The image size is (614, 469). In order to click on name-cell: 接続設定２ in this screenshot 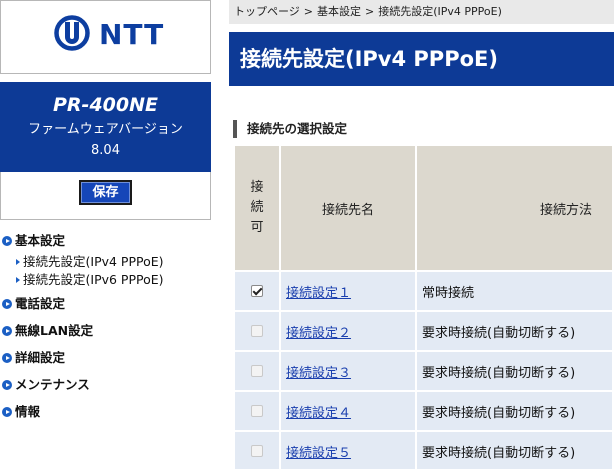, I will do `click(348, 331)`.